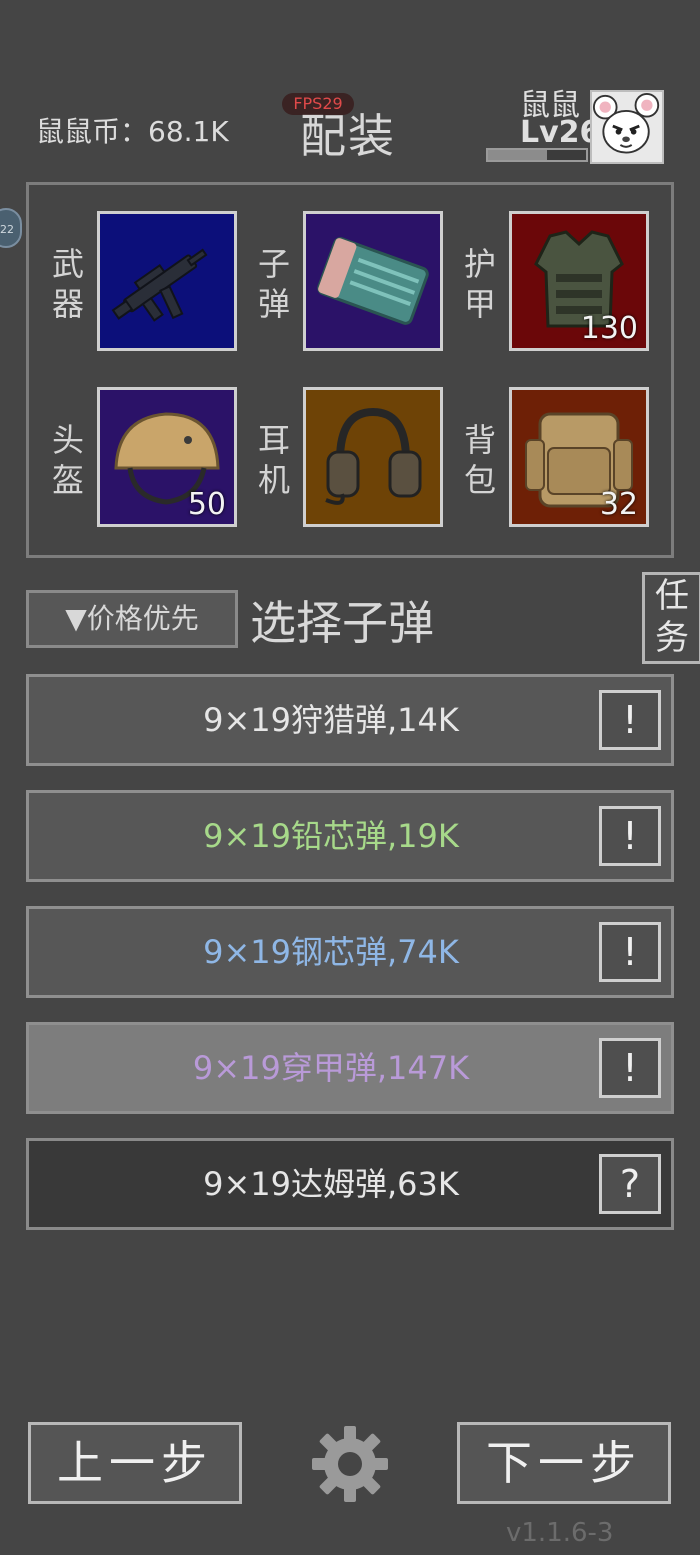 The width and height of the screenshot is (700, 1555). I want to click on settings-gear-icon, so click(350, 1464).